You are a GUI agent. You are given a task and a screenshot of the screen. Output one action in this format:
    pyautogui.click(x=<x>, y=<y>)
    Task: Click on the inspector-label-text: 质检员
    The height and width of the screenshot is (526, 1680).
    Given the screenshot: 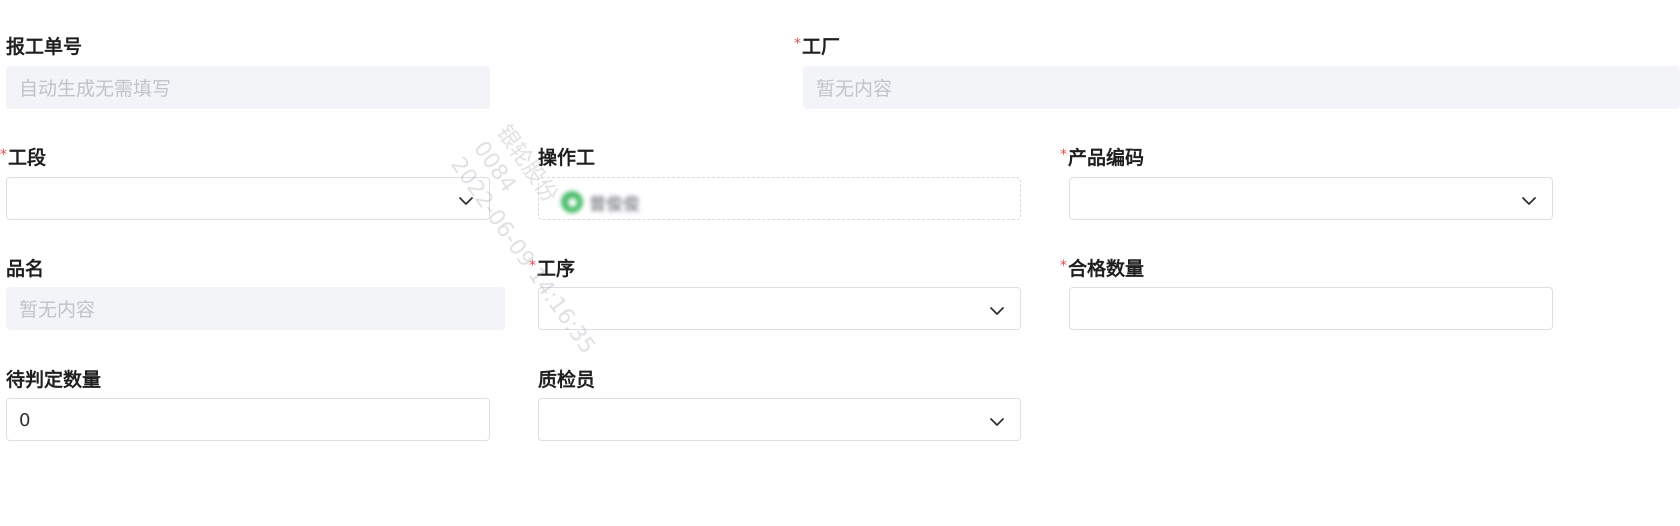 What is the action you would take?
    pyautogui.click(x=567, y=380)
    